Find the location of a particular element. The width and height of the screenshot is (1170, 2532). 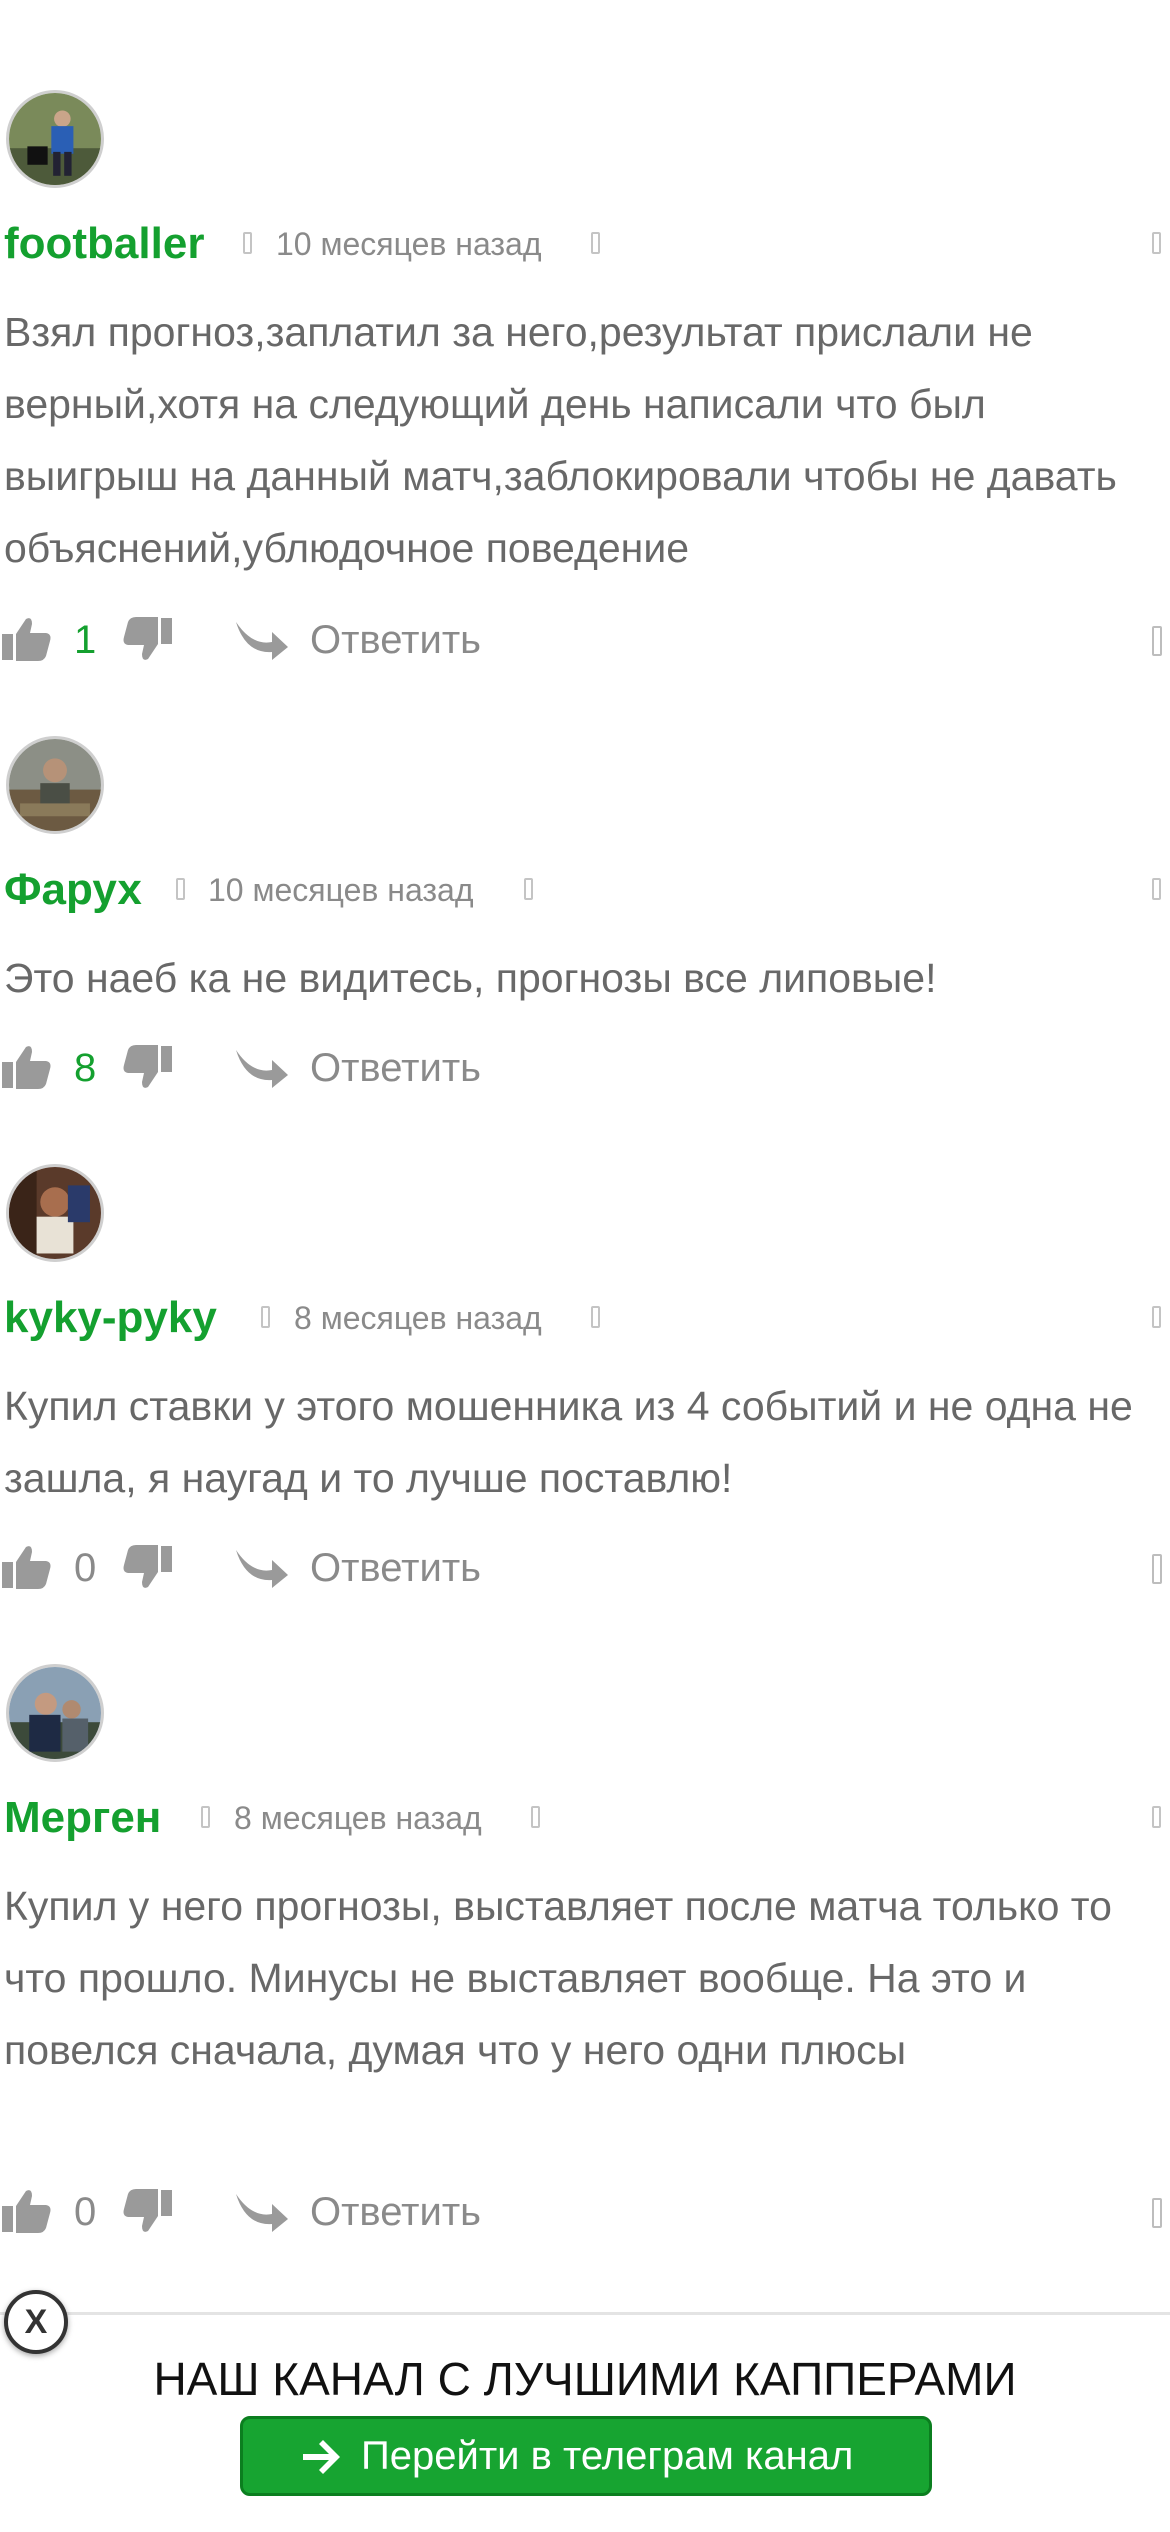

comment-author: footballer is located at coordinates (104, 244).